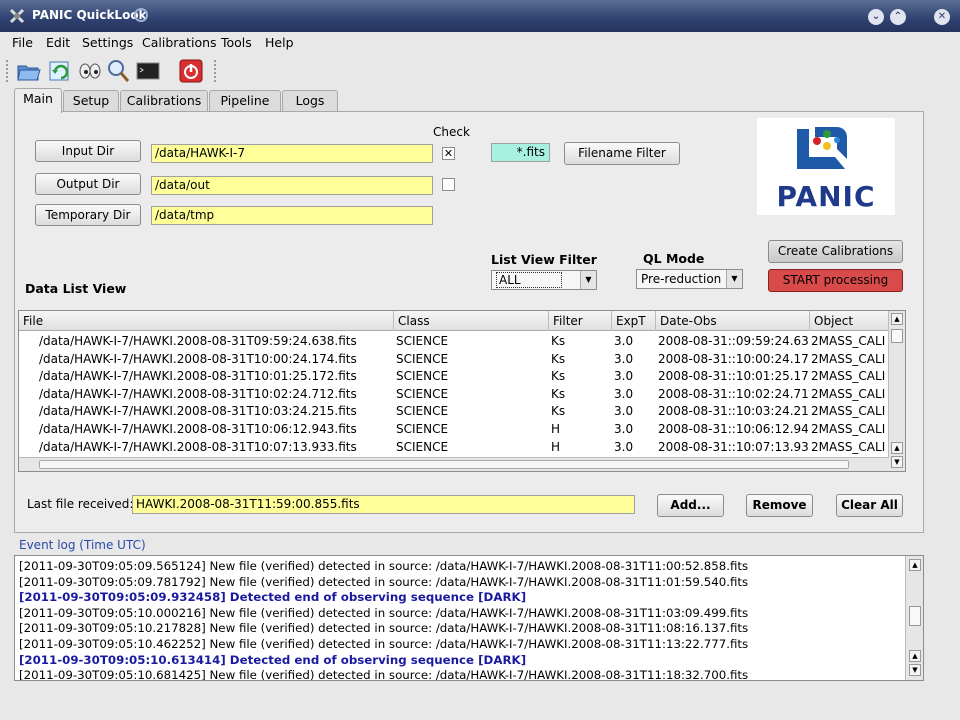 This screenshot has height=720, width=960. What do you see at coordinates (236, 42) in the screenshot?
I see `menu-tools: Tools` at bounding box center [236, 42].